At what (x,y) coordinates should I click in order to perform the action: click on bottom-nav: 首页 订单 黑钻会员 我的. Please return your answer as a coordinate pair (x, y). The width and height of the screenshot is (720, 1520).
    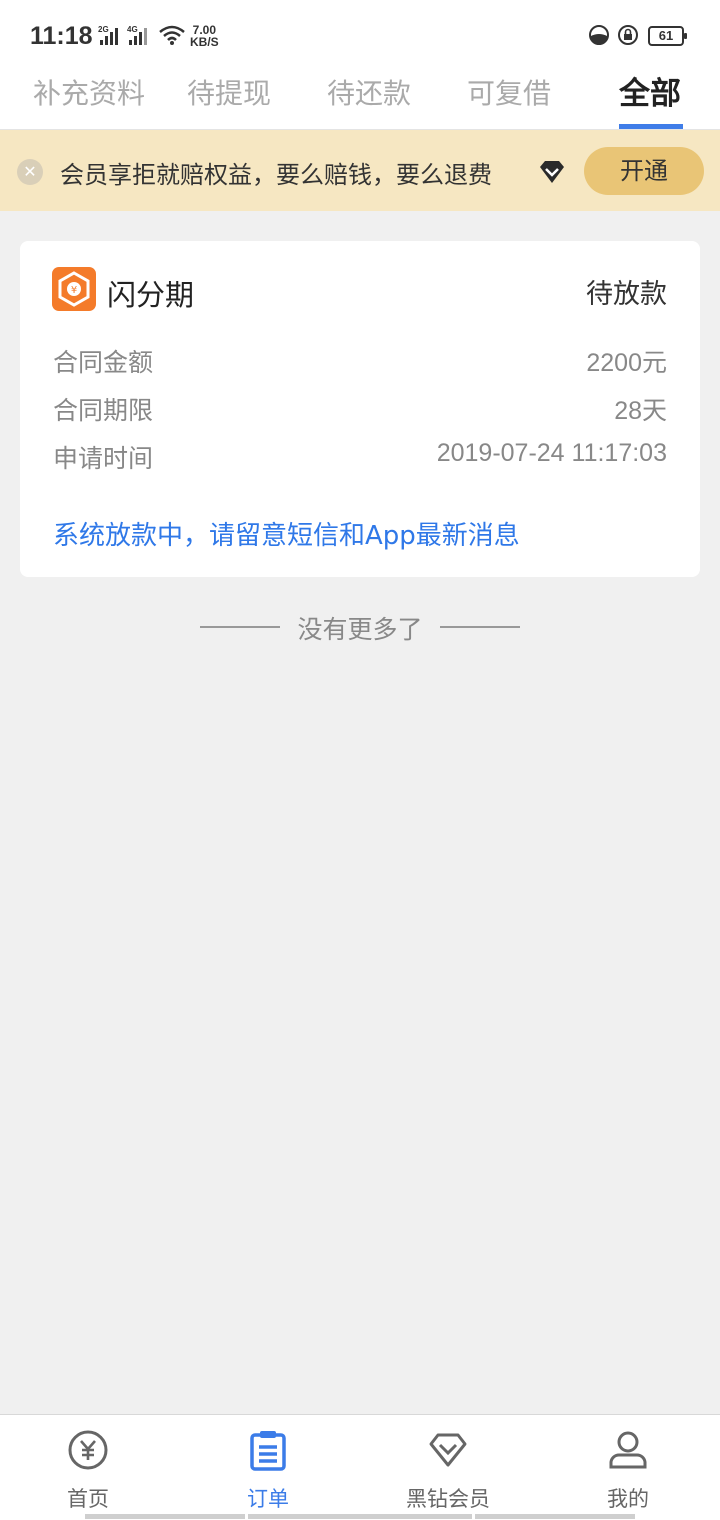
    Looking at the image, I should click on (360, 1467).